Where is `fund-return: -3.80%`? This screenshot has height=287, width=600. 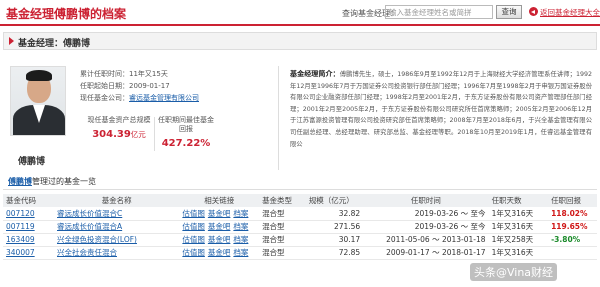 fund-return: -3.80% is located at coordinates (572, 240).